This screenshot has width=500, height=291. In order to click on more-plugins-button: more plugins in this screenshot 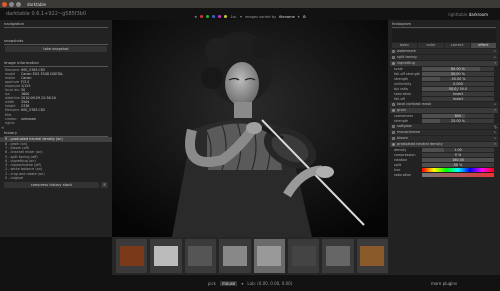, I will do `click(444, 283)`.